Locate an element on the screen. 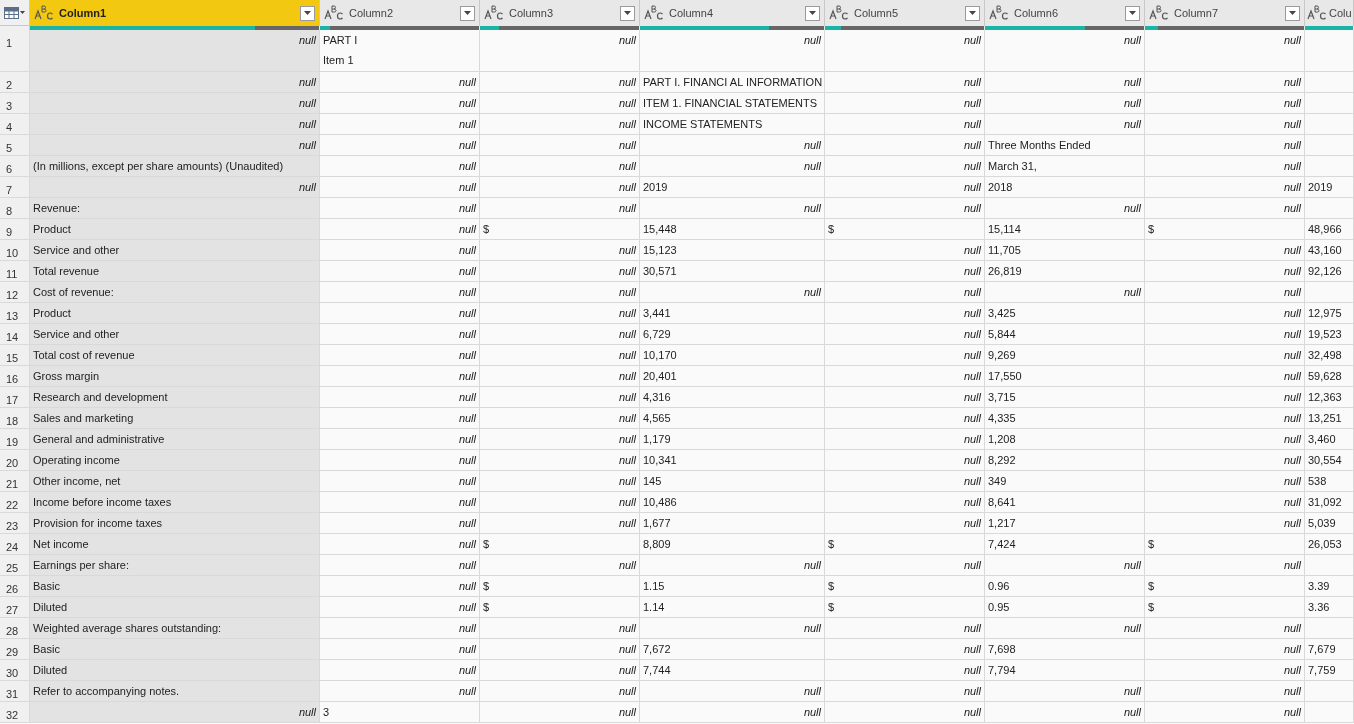 This screenshot has width=1354, height=724. table-cell-text: 30,571 is located at coordinates (660, 271).